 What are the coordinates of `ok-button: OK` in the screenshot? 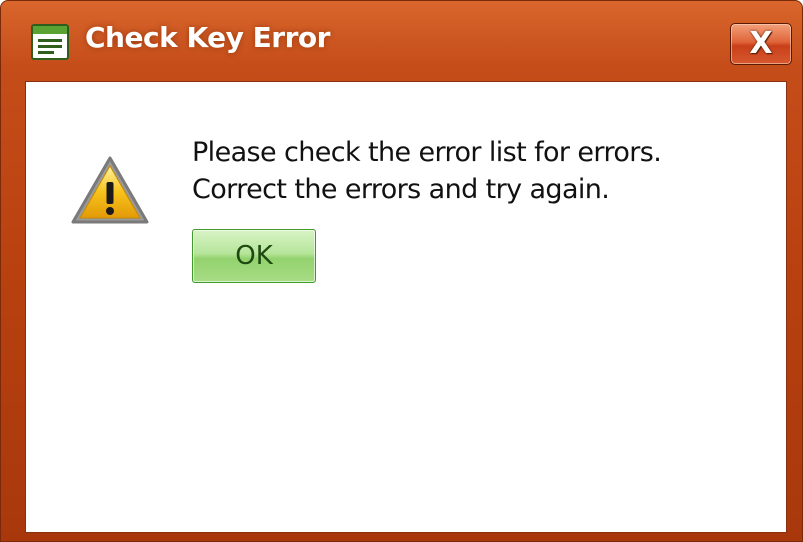 It's located at (254, 256).